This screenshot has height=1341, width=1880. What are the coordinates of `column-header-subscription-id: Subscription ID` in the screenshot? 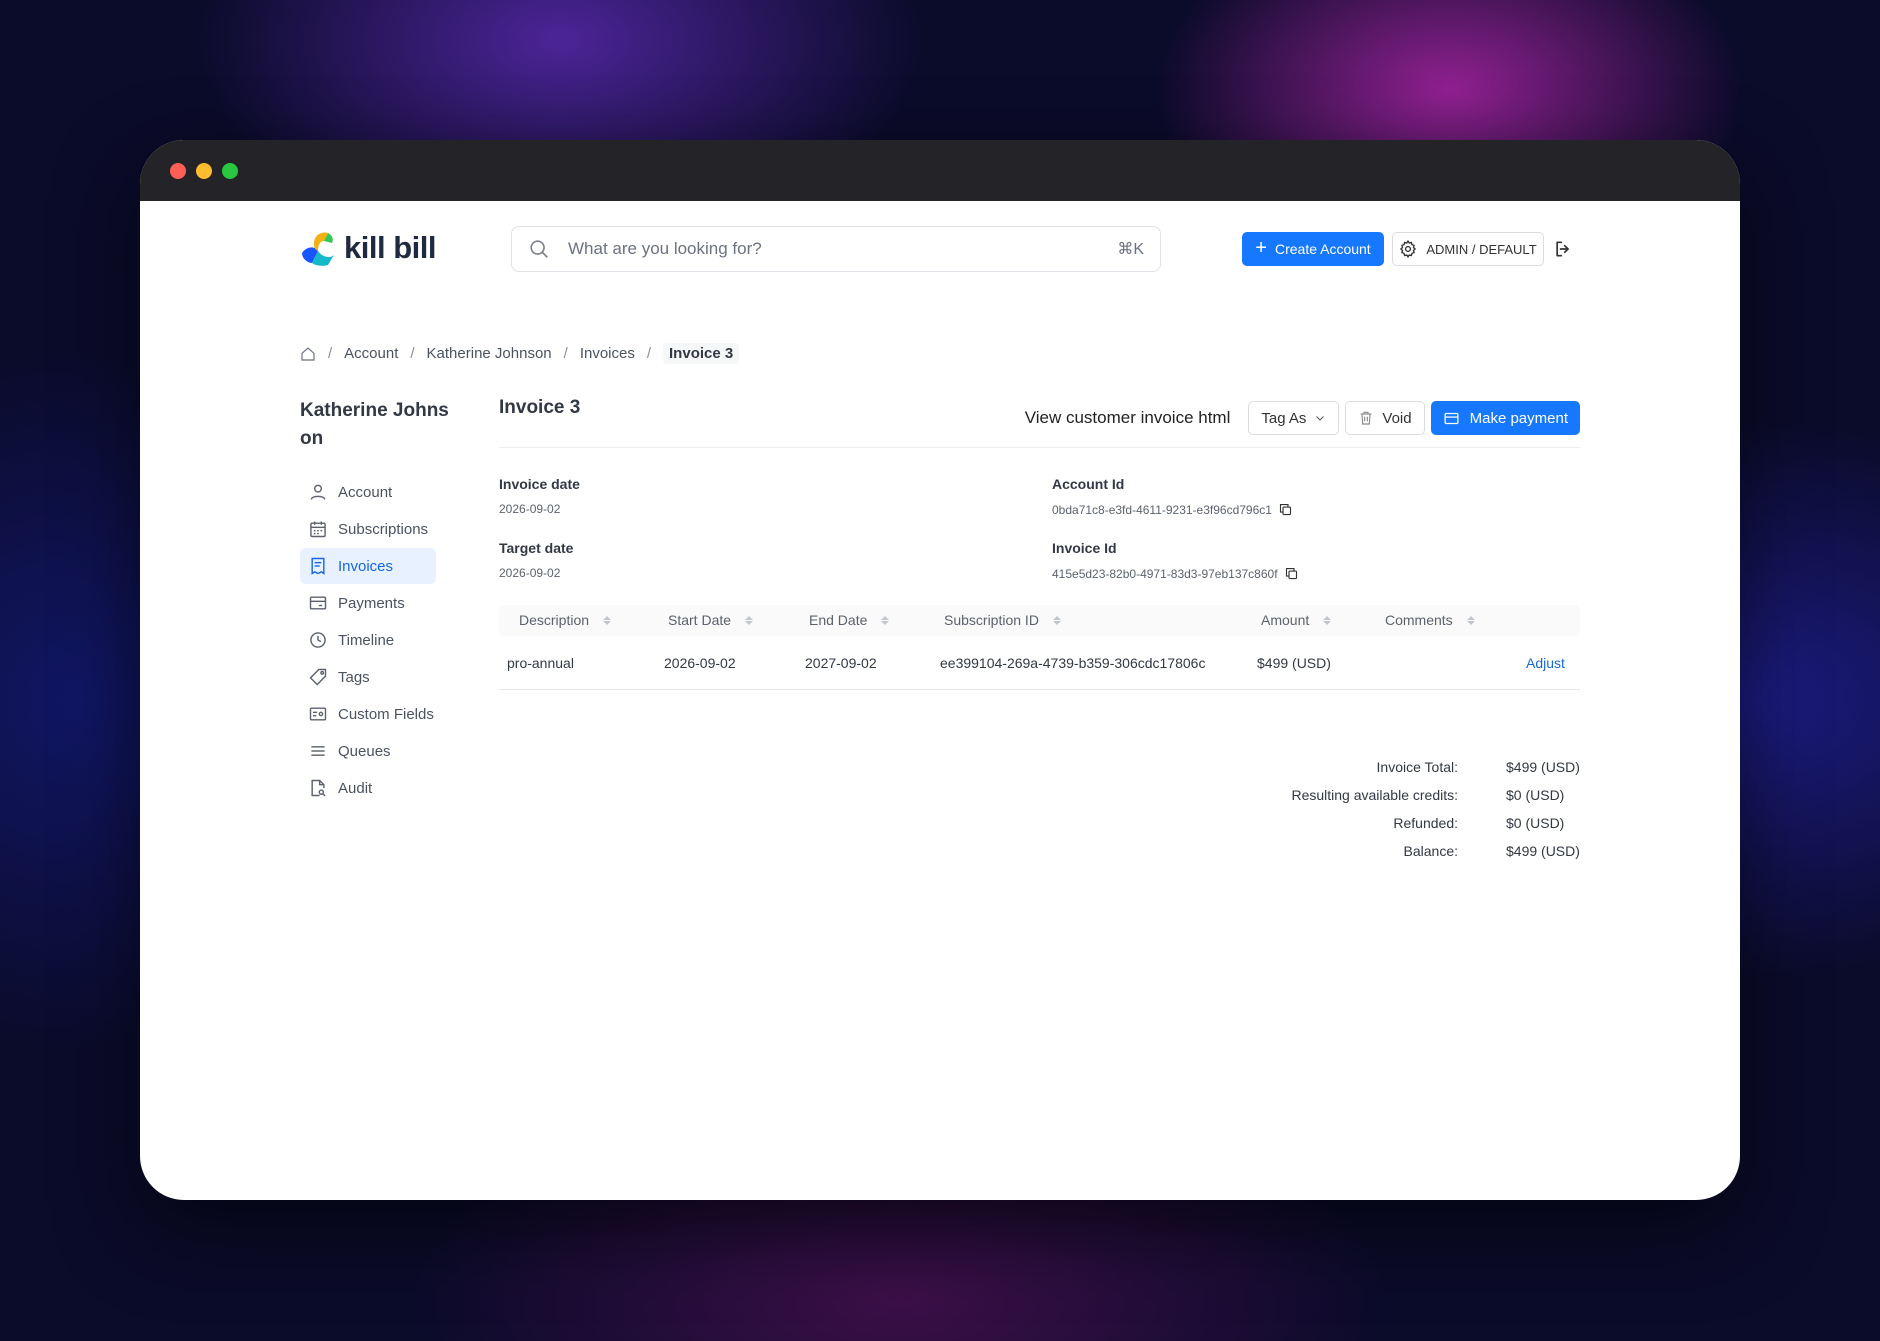 It's located at (1002, 620).